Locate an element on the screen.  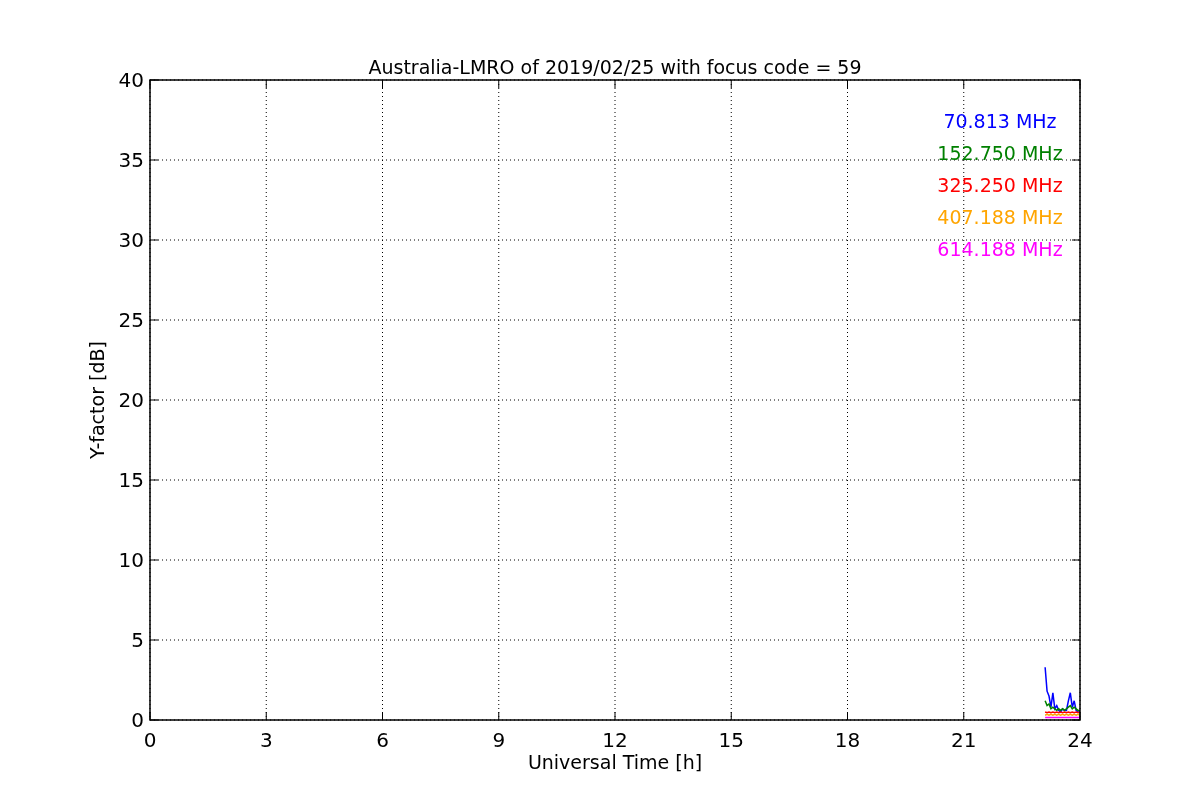
y-tick-label: 5 is located at coordinates (137, 640).